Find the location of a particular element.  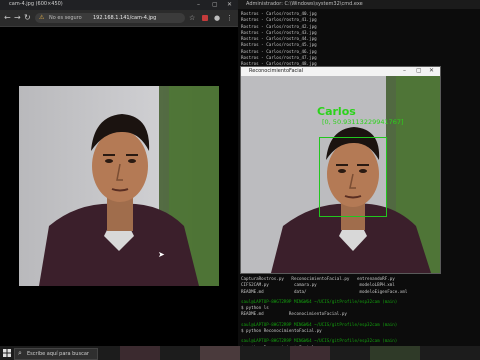

detected-name-label: Carlos is located at coordinates (336, 111).